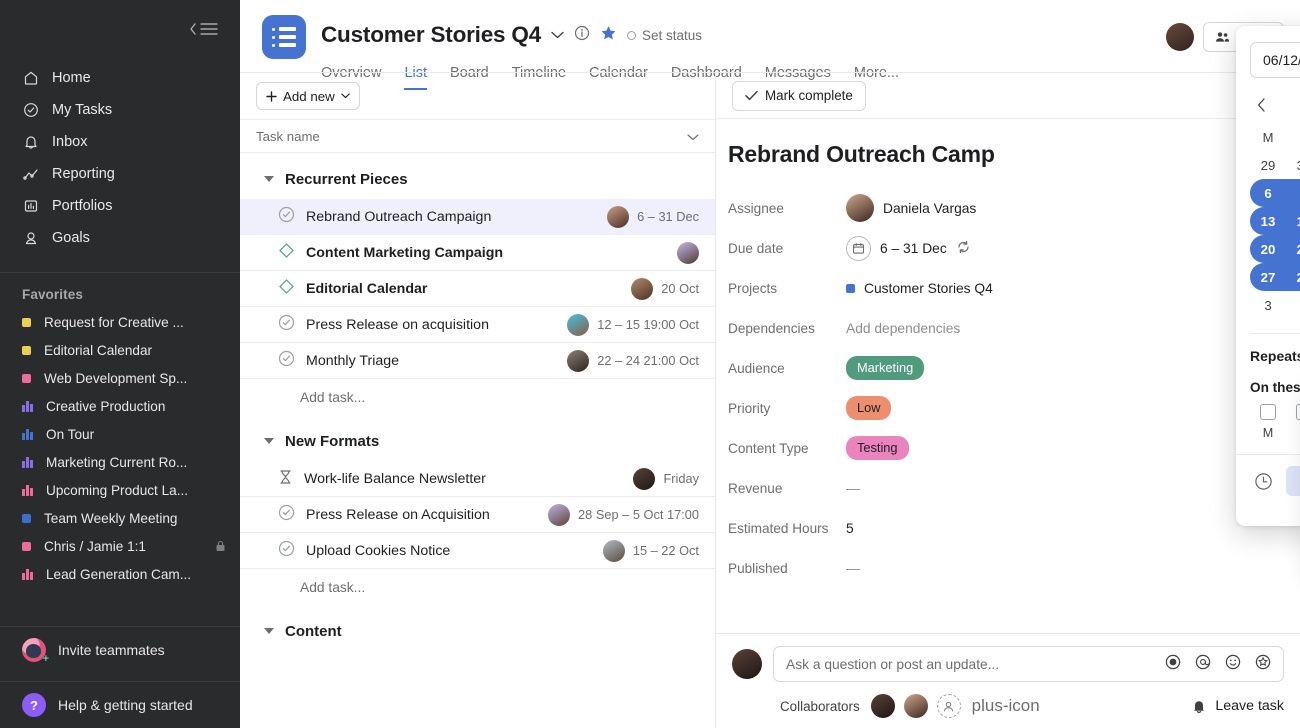 The image size is (1300, 728). Describe the element at coordinates (1293, 221) in the screenshot. I see `calendar-day: 14` at that location.